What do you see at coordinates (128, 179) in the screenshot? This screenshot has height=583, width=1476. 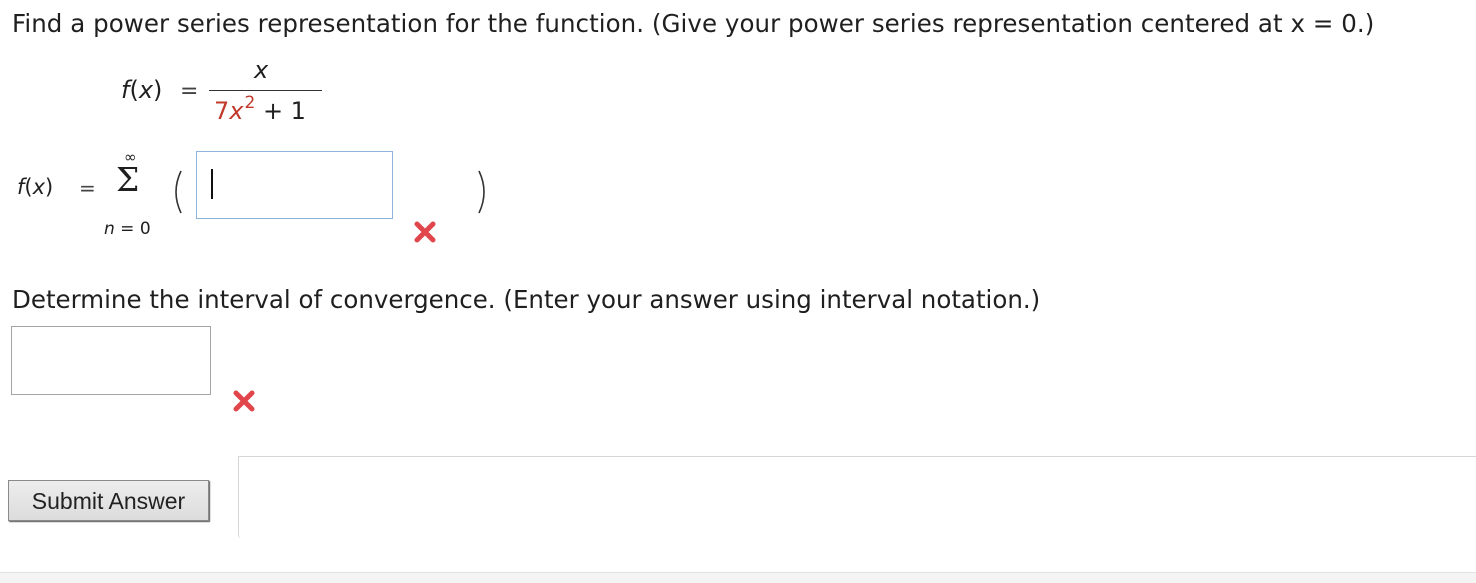 I see `summation-symbol: Σ` at bounding box center [128, 179].